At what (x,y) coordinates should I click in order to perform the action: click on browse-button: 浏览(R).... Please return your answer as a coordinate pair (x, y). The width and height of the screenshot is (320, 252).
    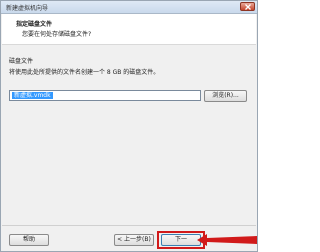
    Looking at the image, I should click on (225, 96).